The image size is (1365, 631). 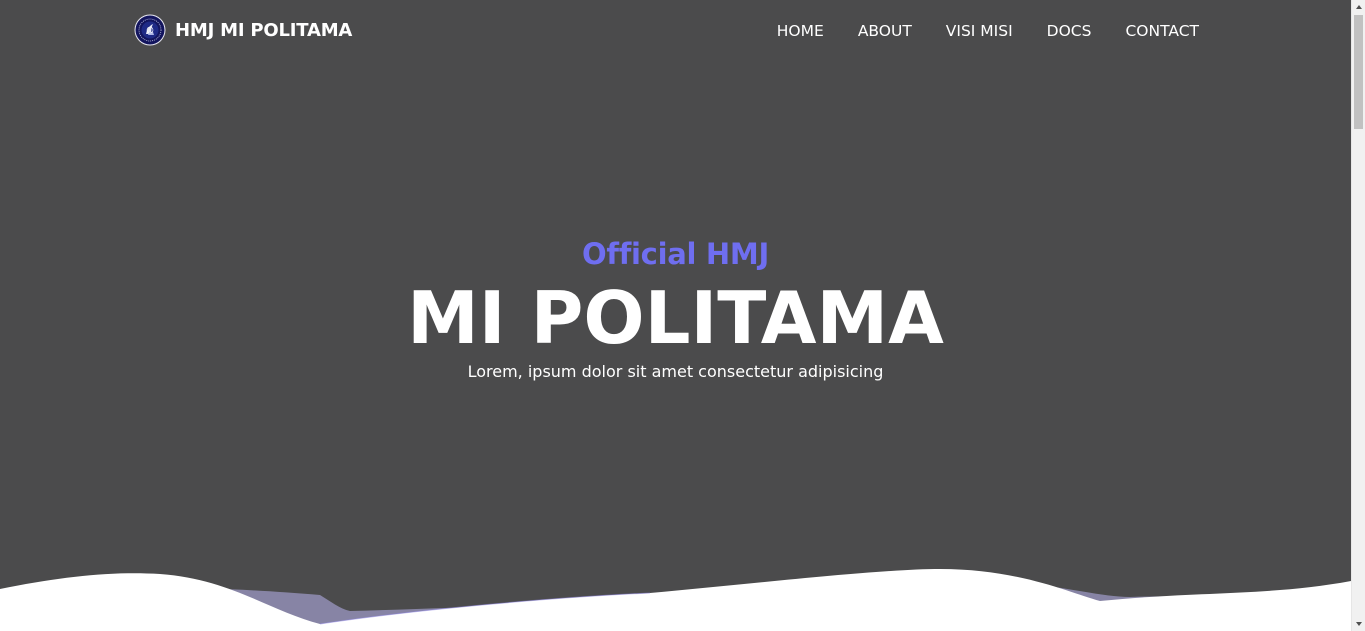 I want to click on hmj-emblem-icon, so click(x=150, y=30).